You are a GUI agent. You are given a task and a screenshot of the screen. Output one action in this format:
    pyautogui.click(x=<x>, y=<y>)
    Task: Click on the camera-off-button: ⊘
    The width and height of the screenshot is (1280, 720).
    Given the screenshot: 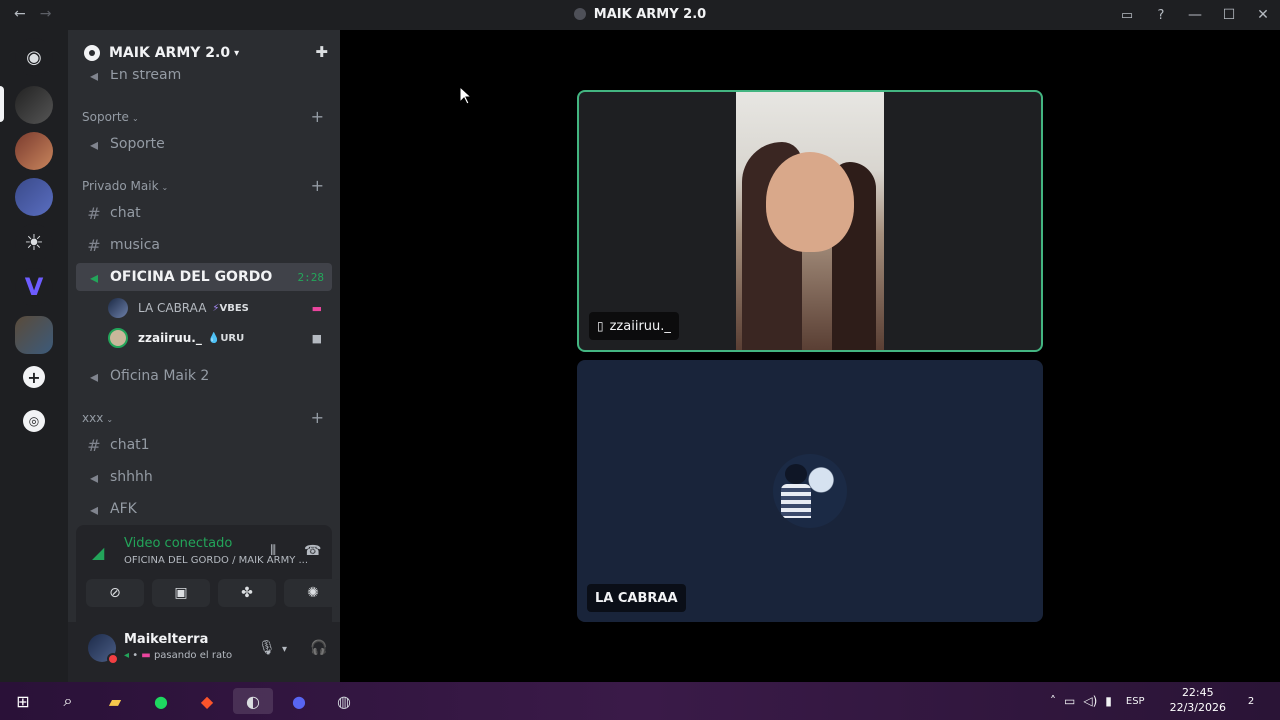 What is the action you would take?
    pyautogui.click(x=115, y=593)
    